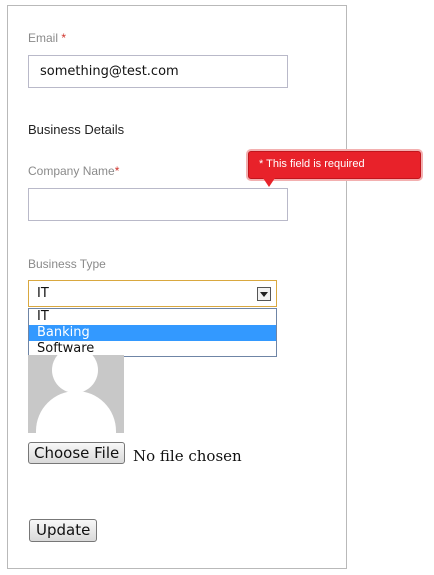 The height and width of the screenshot is (575, 434). I want to click on business-type-select: IT, so click(152, 293).